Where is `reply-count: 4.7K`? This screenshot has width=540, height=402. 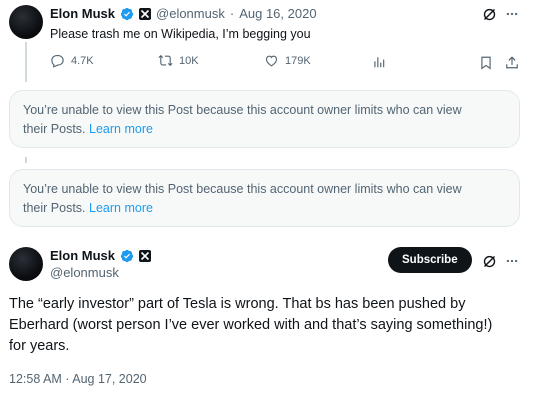 reply-count: 4.7K is located at coordinates (82, 60).